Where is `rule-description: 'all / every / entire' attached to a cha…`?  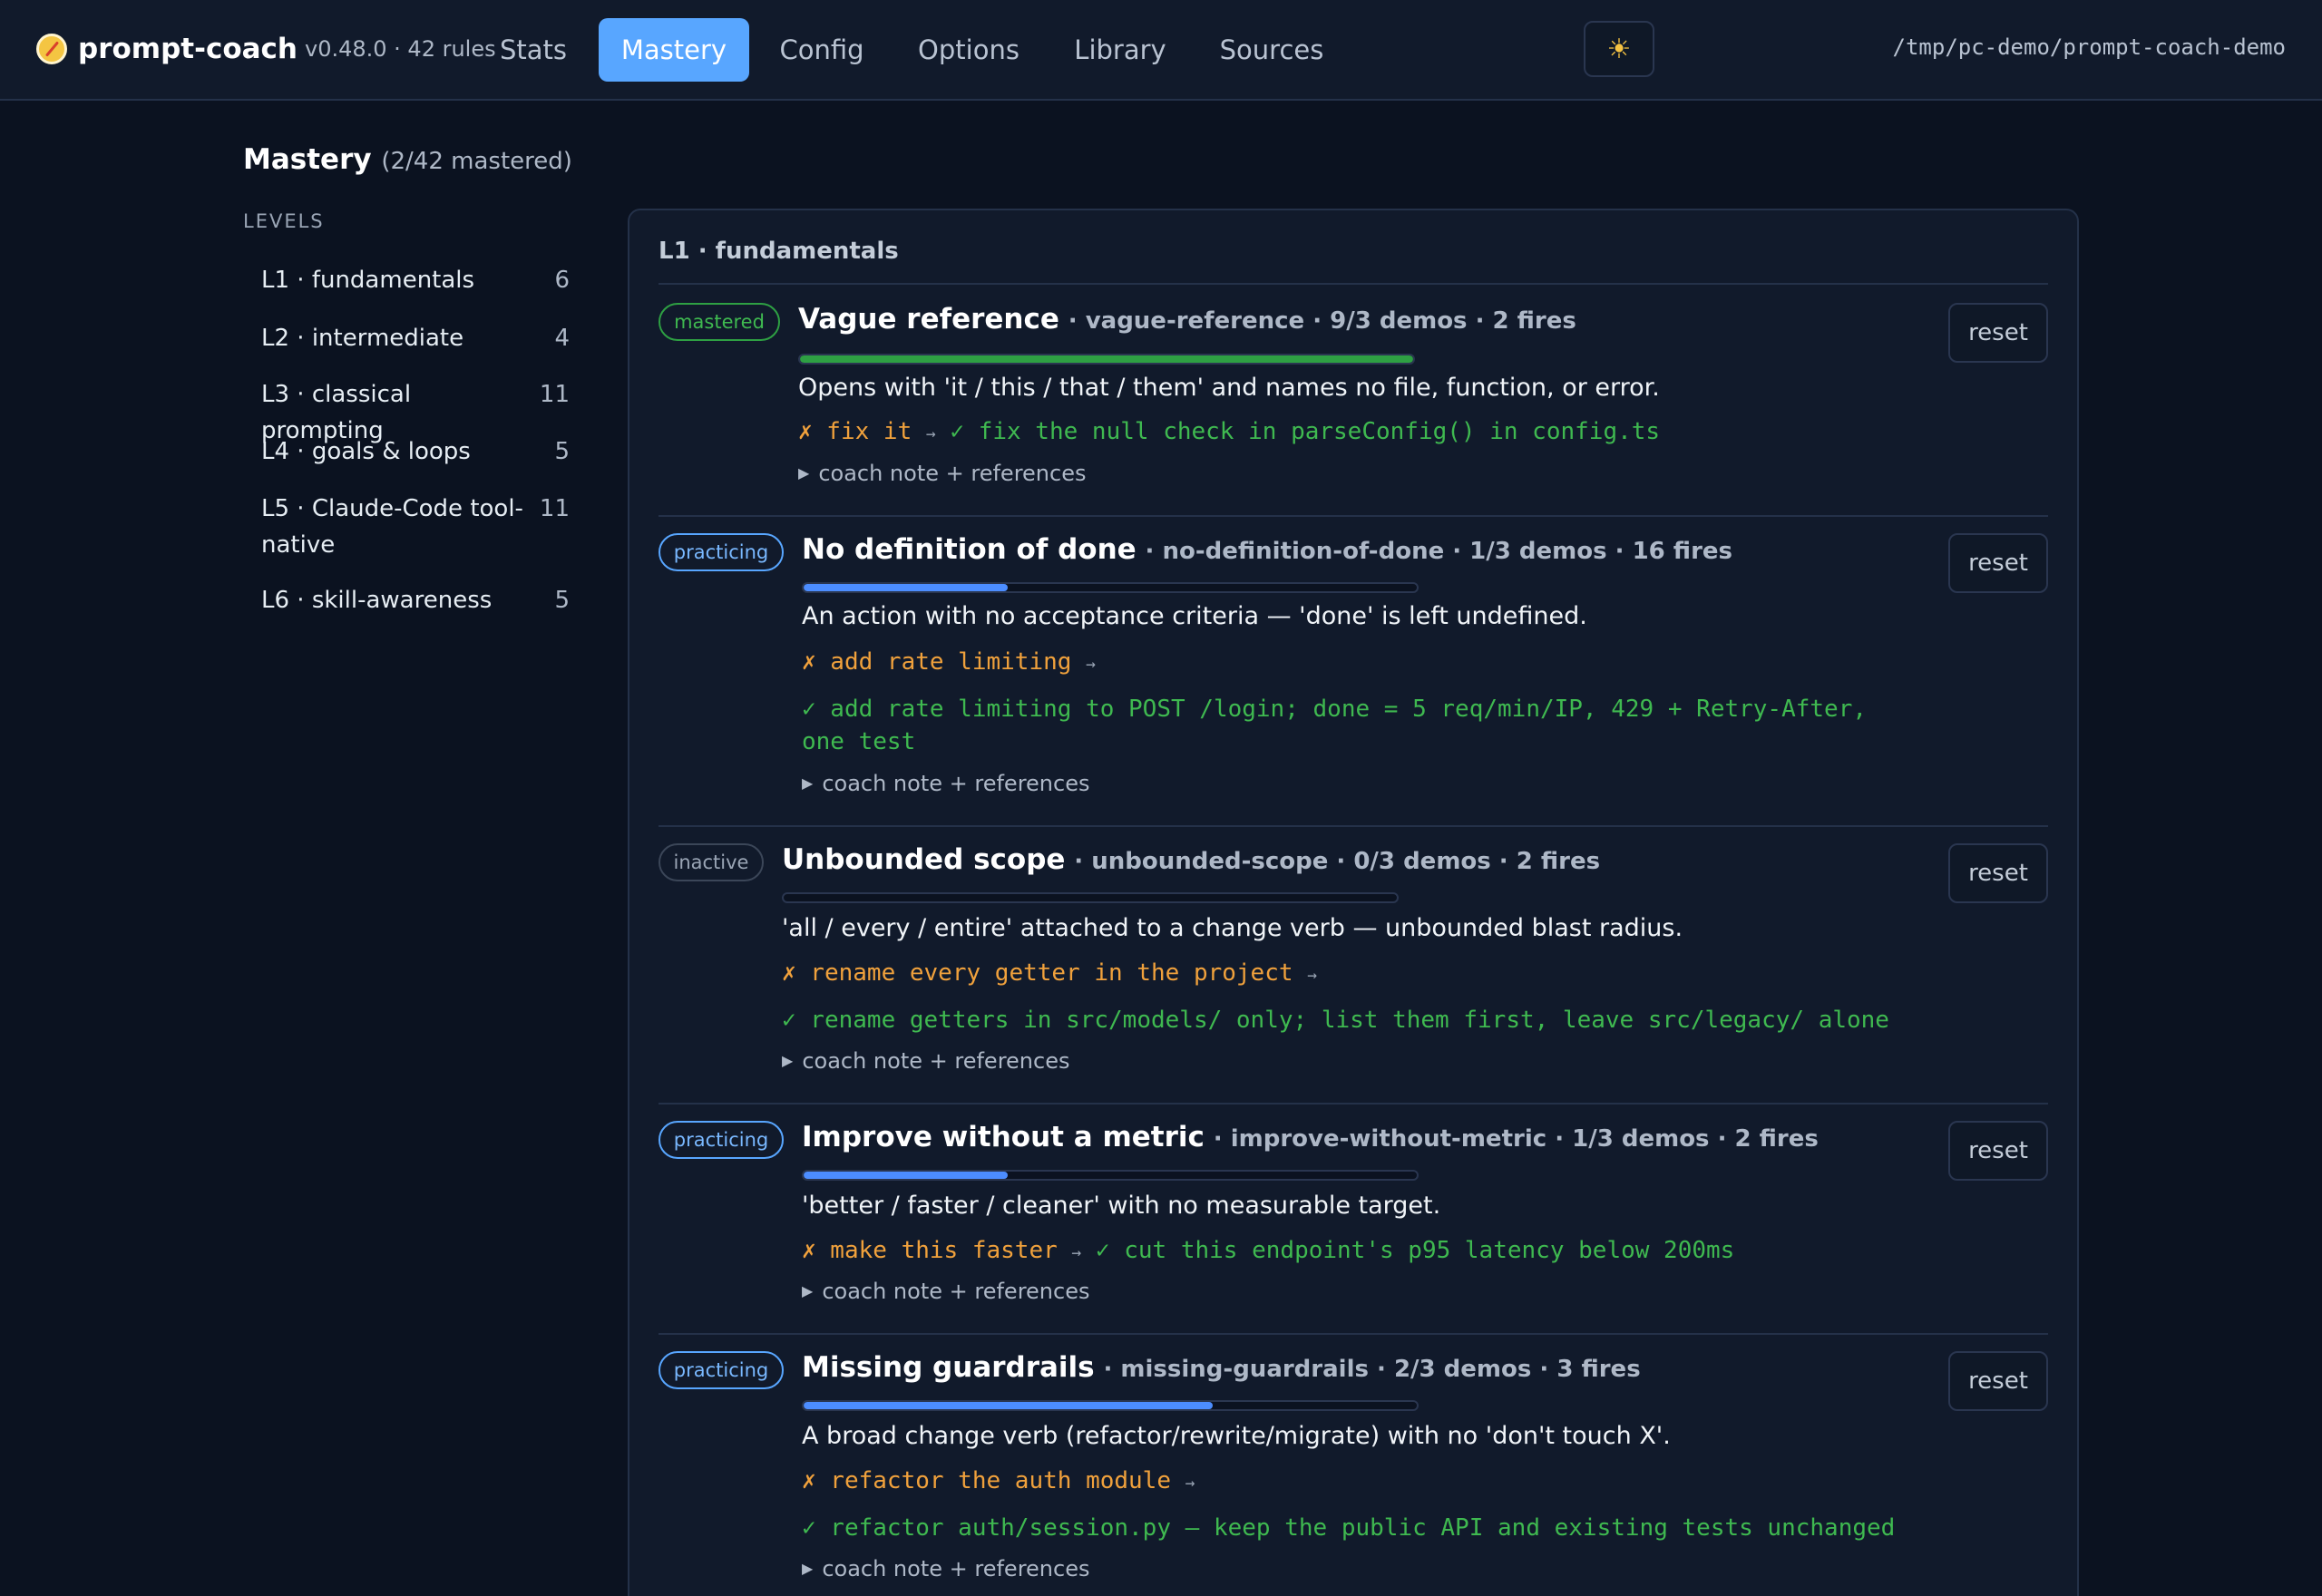
rule-description: 'all / every / entire' attached to a cha… is located at coordinates (1232, 928).